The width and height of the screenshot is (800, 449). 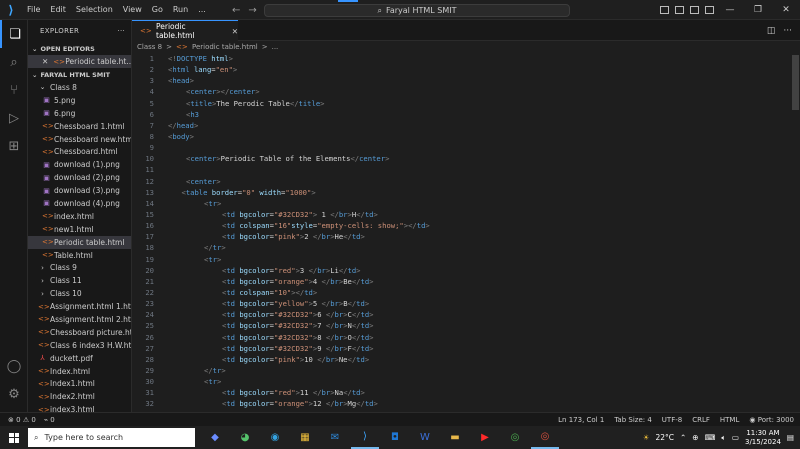 What do you see at coordinates (729, 420) in the screenshot?
I see `language-mode: HTML` at bounding box center [729, 420].